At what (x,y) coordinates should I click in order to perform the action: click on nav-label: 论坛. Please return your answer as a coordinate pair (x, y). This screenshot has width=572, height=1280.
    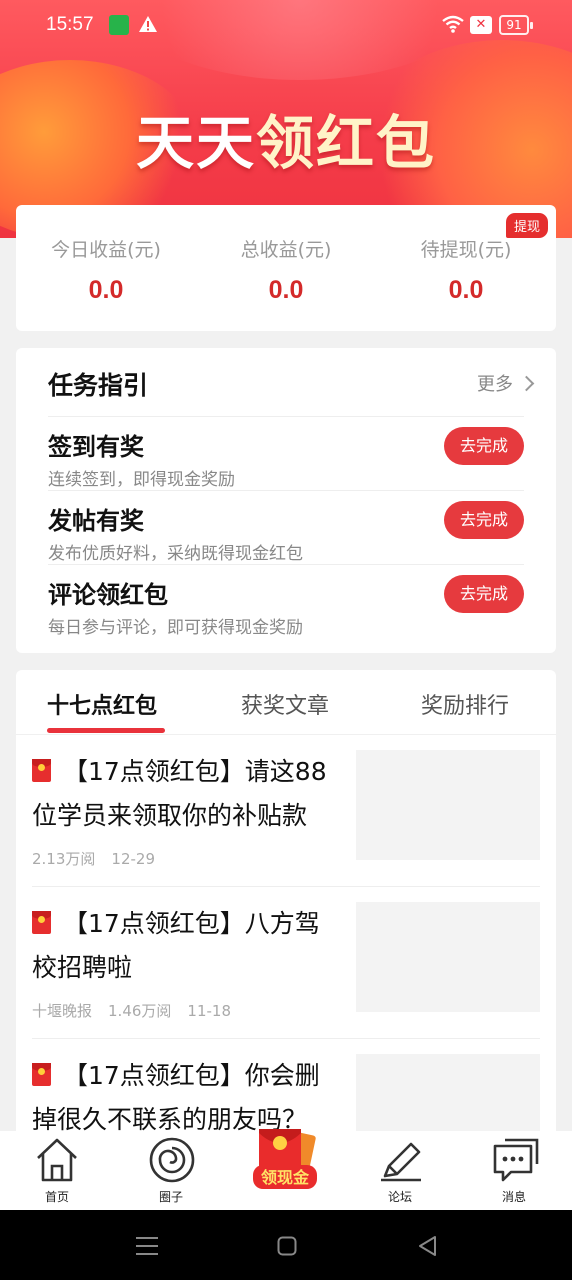
    Looking at the image, I should click on (399, 1197).